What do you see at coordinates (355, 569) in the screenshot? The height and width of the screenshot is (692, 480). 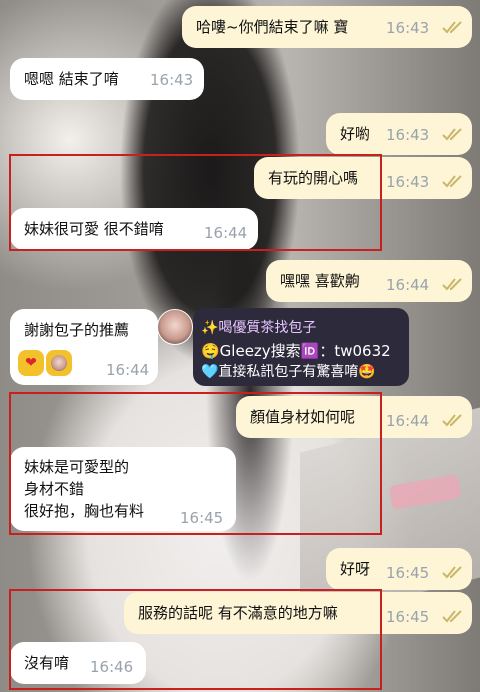 I see `message-text: 好呀` at bounding box center [355, 569].